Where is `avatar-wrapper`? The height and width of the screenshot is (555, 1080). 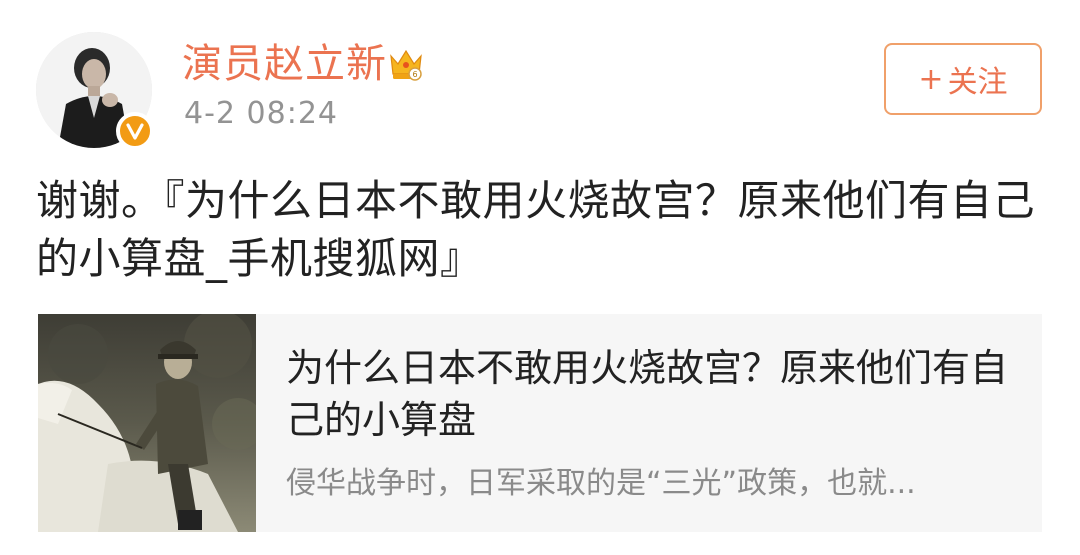
avatar-wrapper is located at coordinates (95, 91).